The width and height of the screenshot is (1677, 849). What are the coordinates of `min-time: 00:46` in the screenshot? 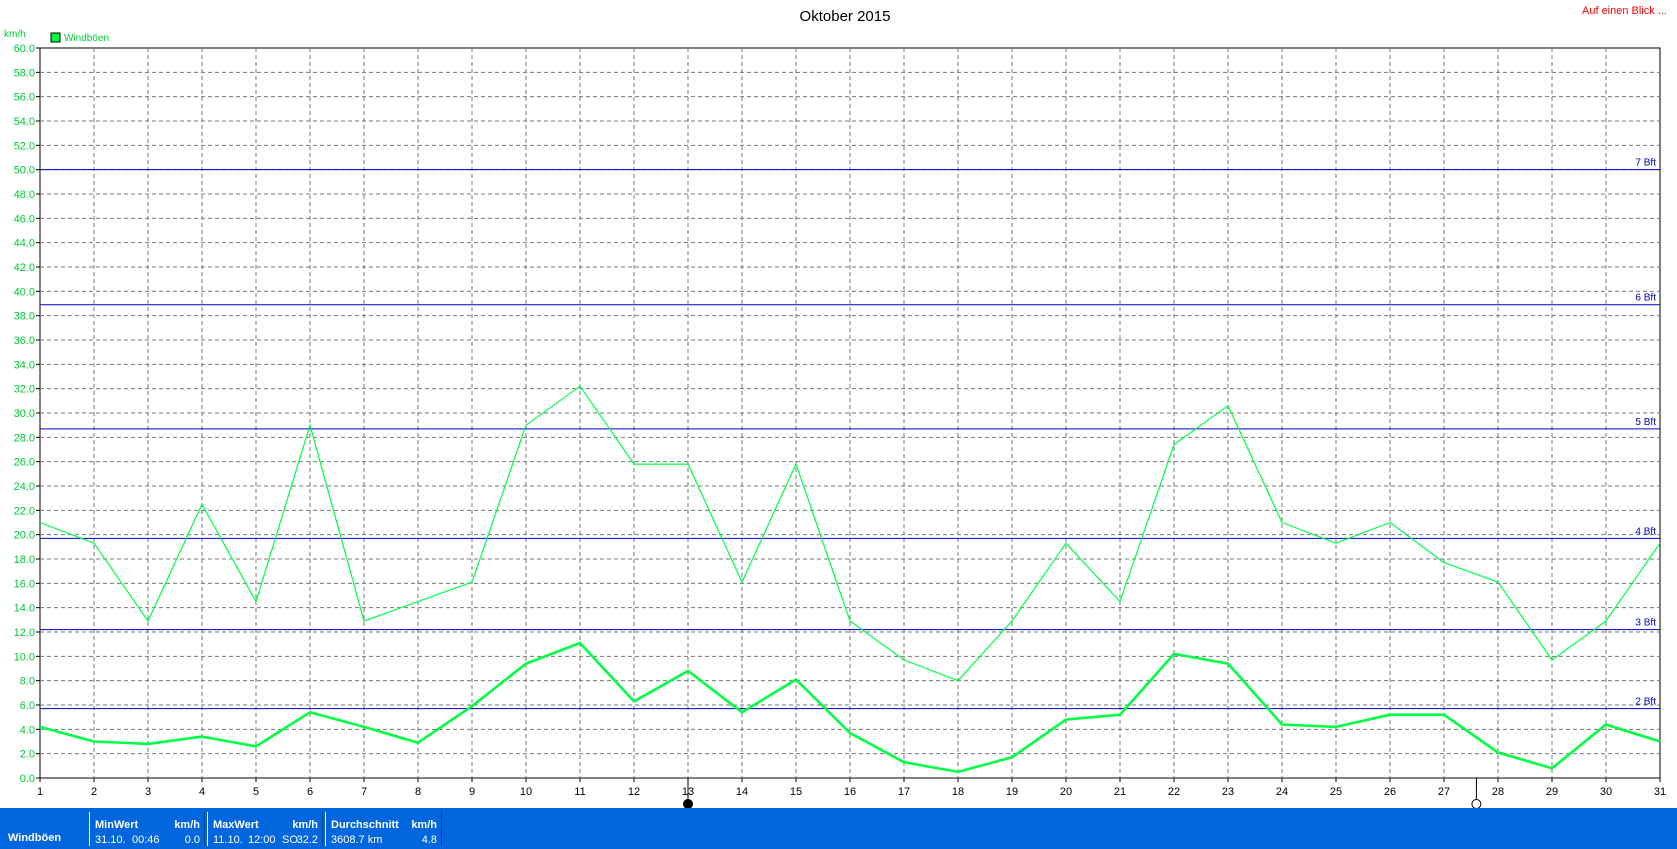 It's located at (146, 840).